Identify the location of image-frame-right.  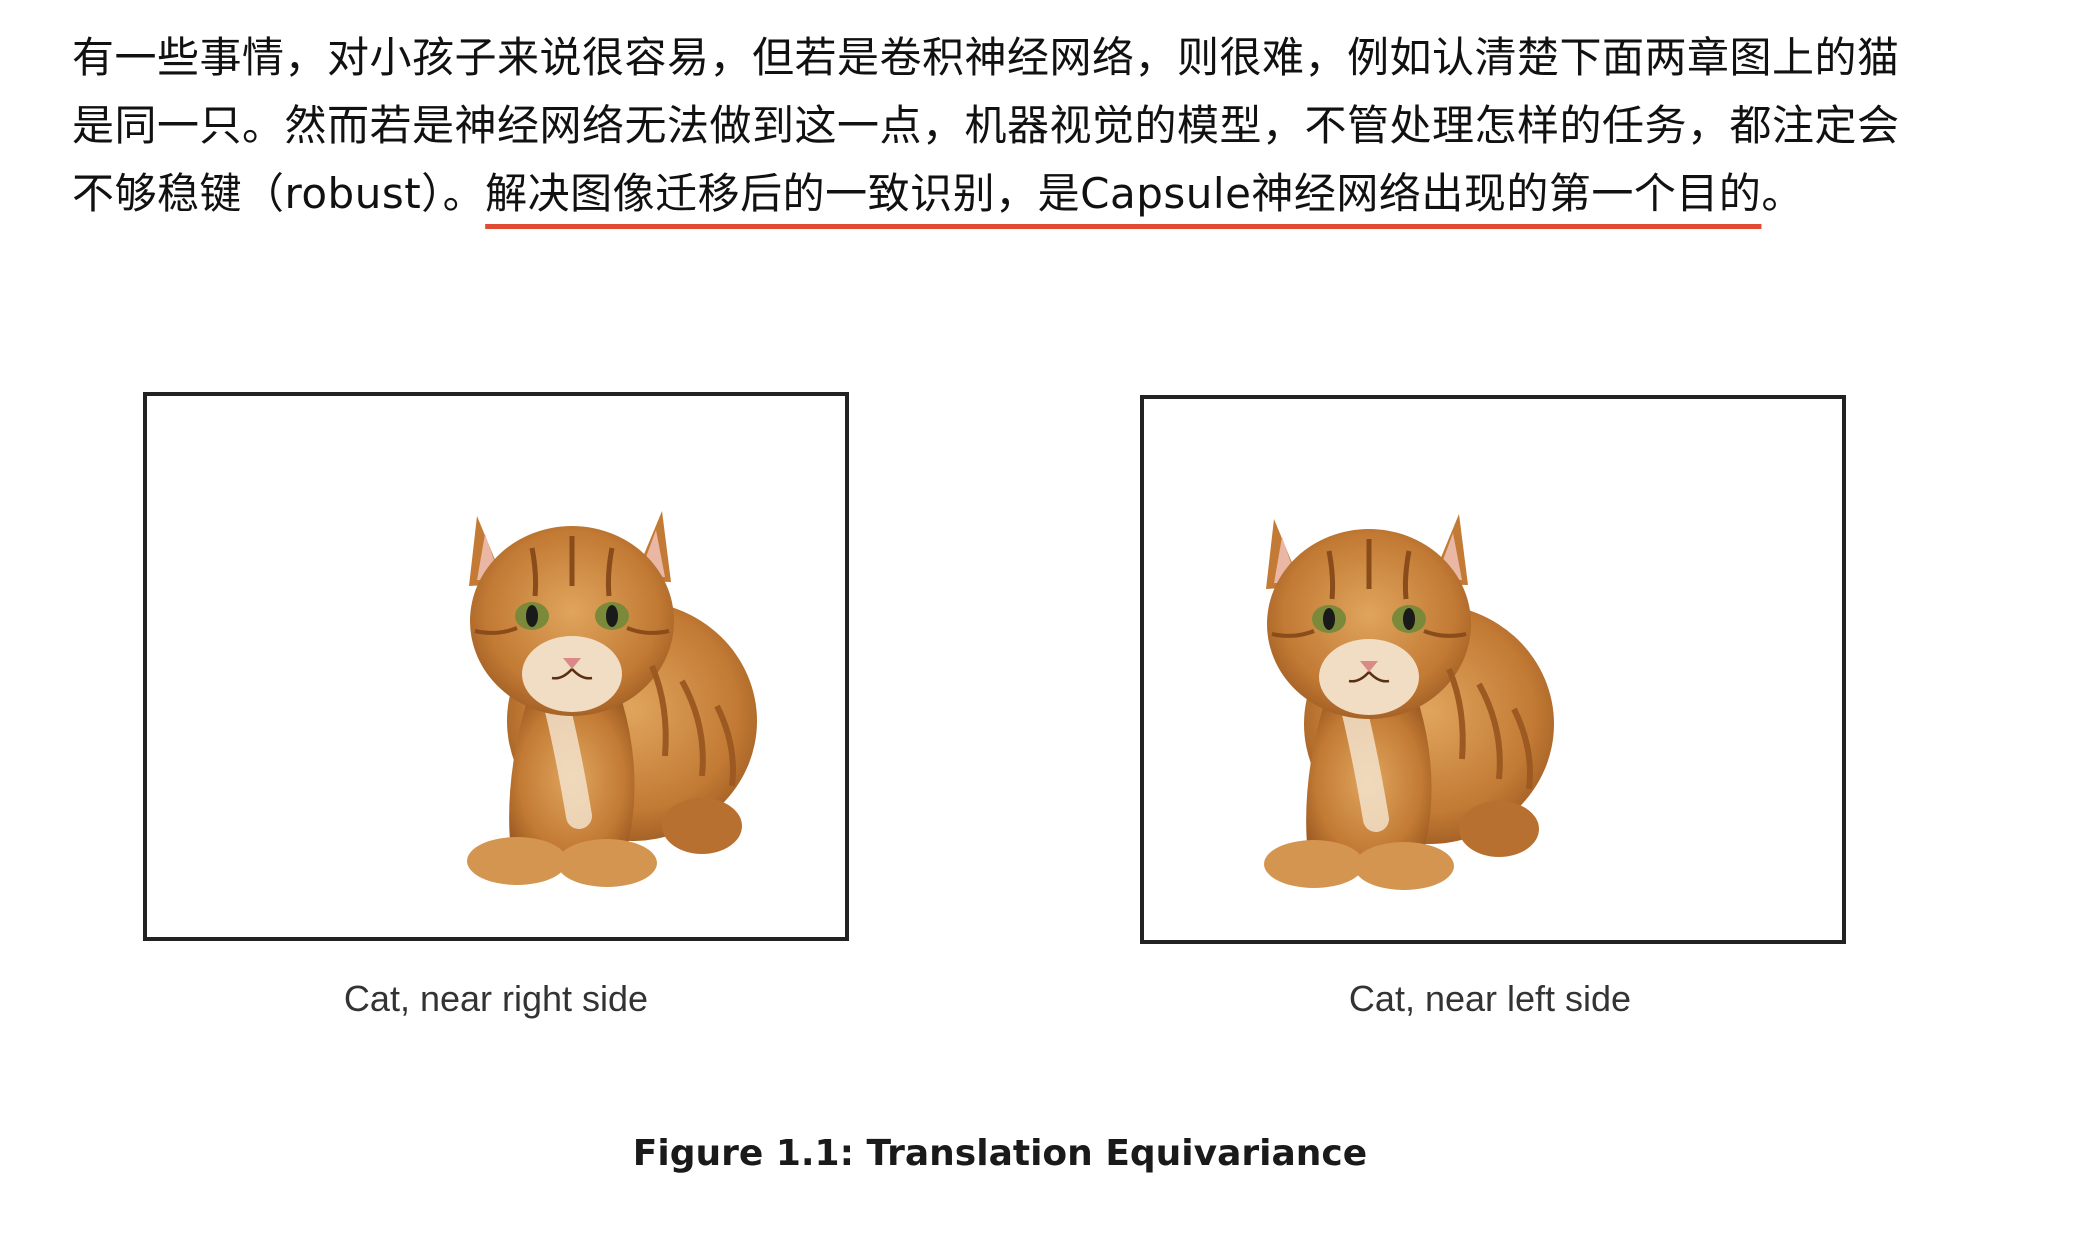
(1493, 669).